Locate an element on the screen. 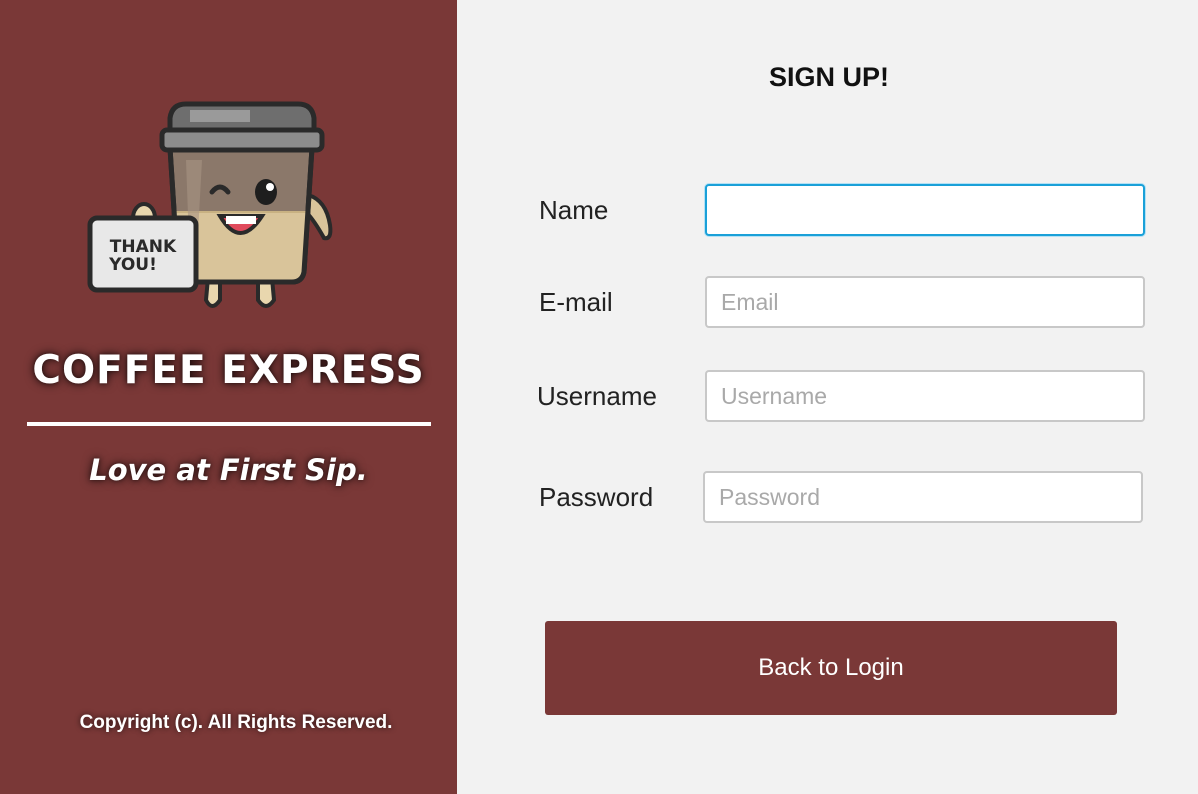  password-input is located at coordinates (923, 497).